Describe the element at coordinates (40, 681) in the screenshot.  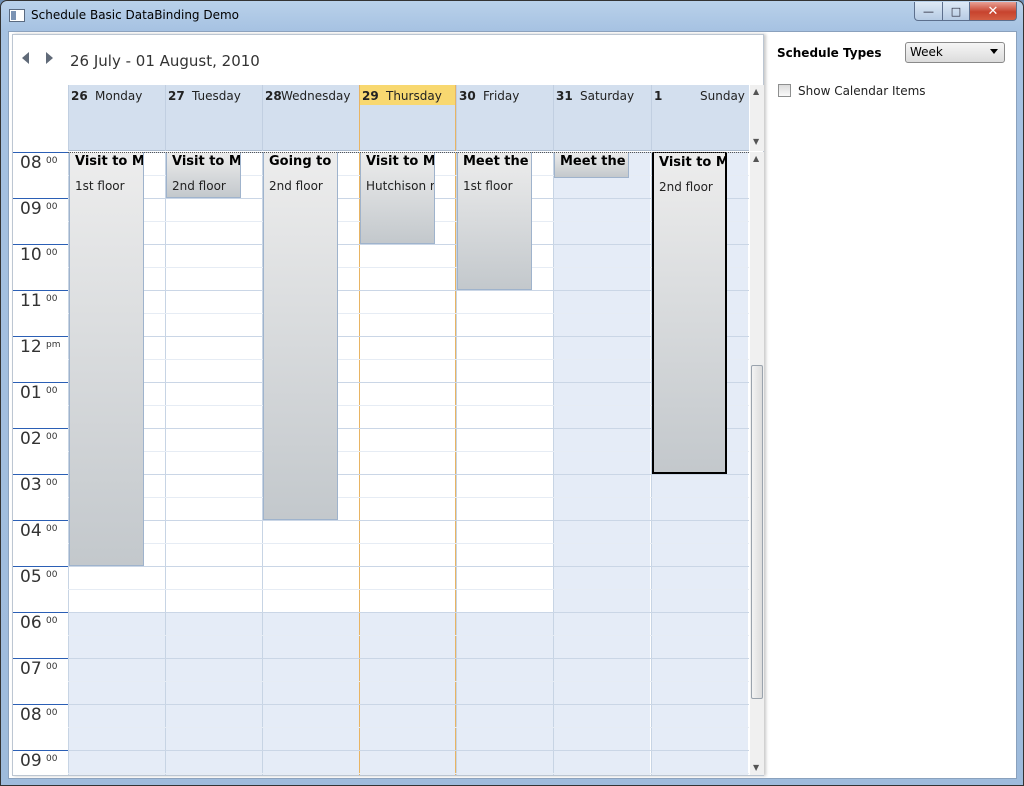
I see `time-slot: 07 00` at that location.